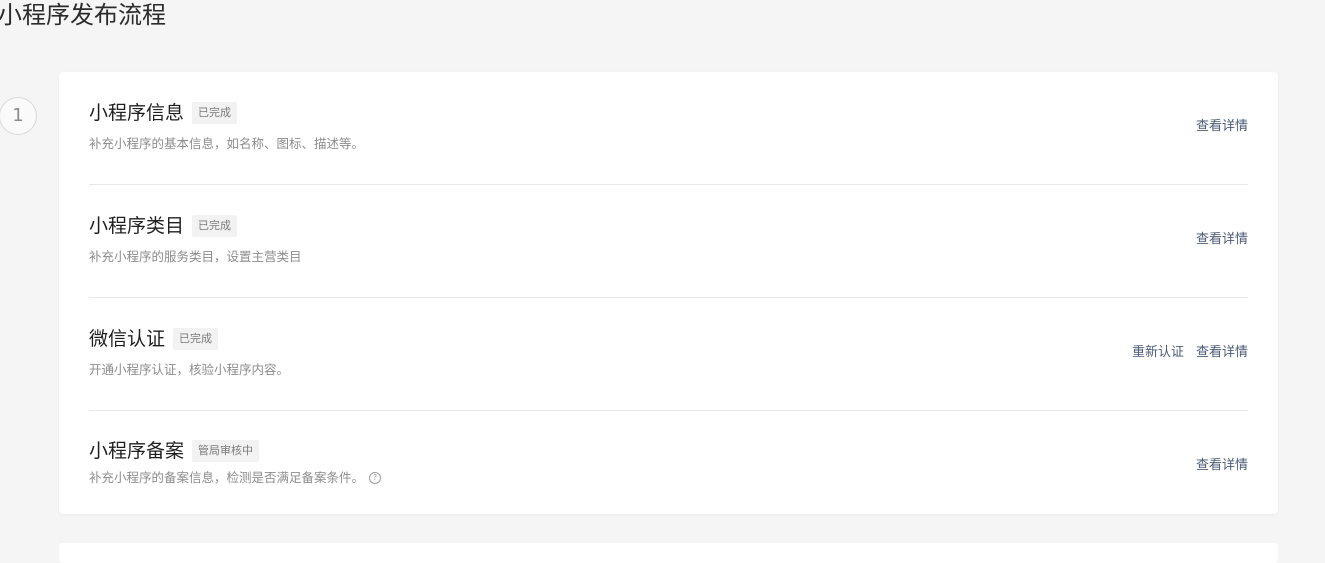 The height and width of the screenshot is (563, 1325). I want to click on item-description: 补充小程序的基本信息，如名称、图标、描述等。, so click(227, 143).